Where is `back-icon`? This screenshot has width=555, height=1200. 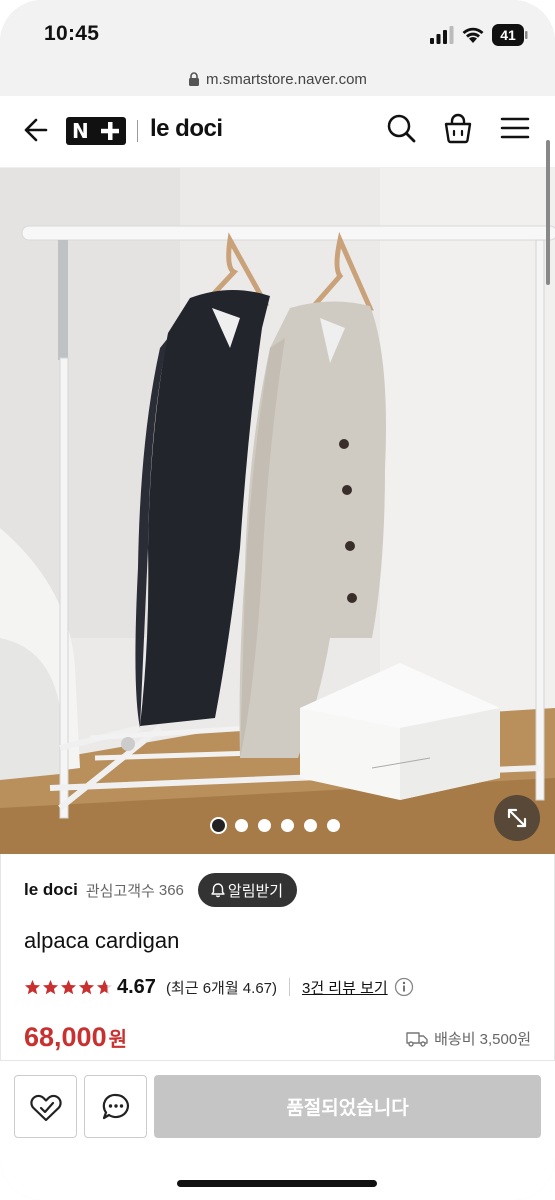
back-icon is located at coordinates (34, 130).